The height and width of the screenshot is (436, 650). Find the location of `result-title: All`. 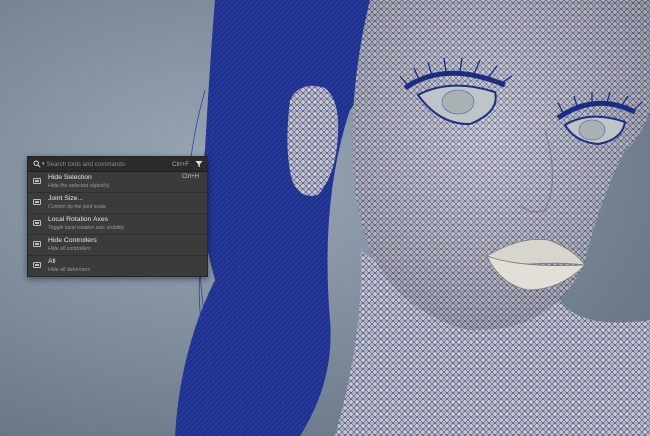

result-title: All is located at coordinates (52, 261).